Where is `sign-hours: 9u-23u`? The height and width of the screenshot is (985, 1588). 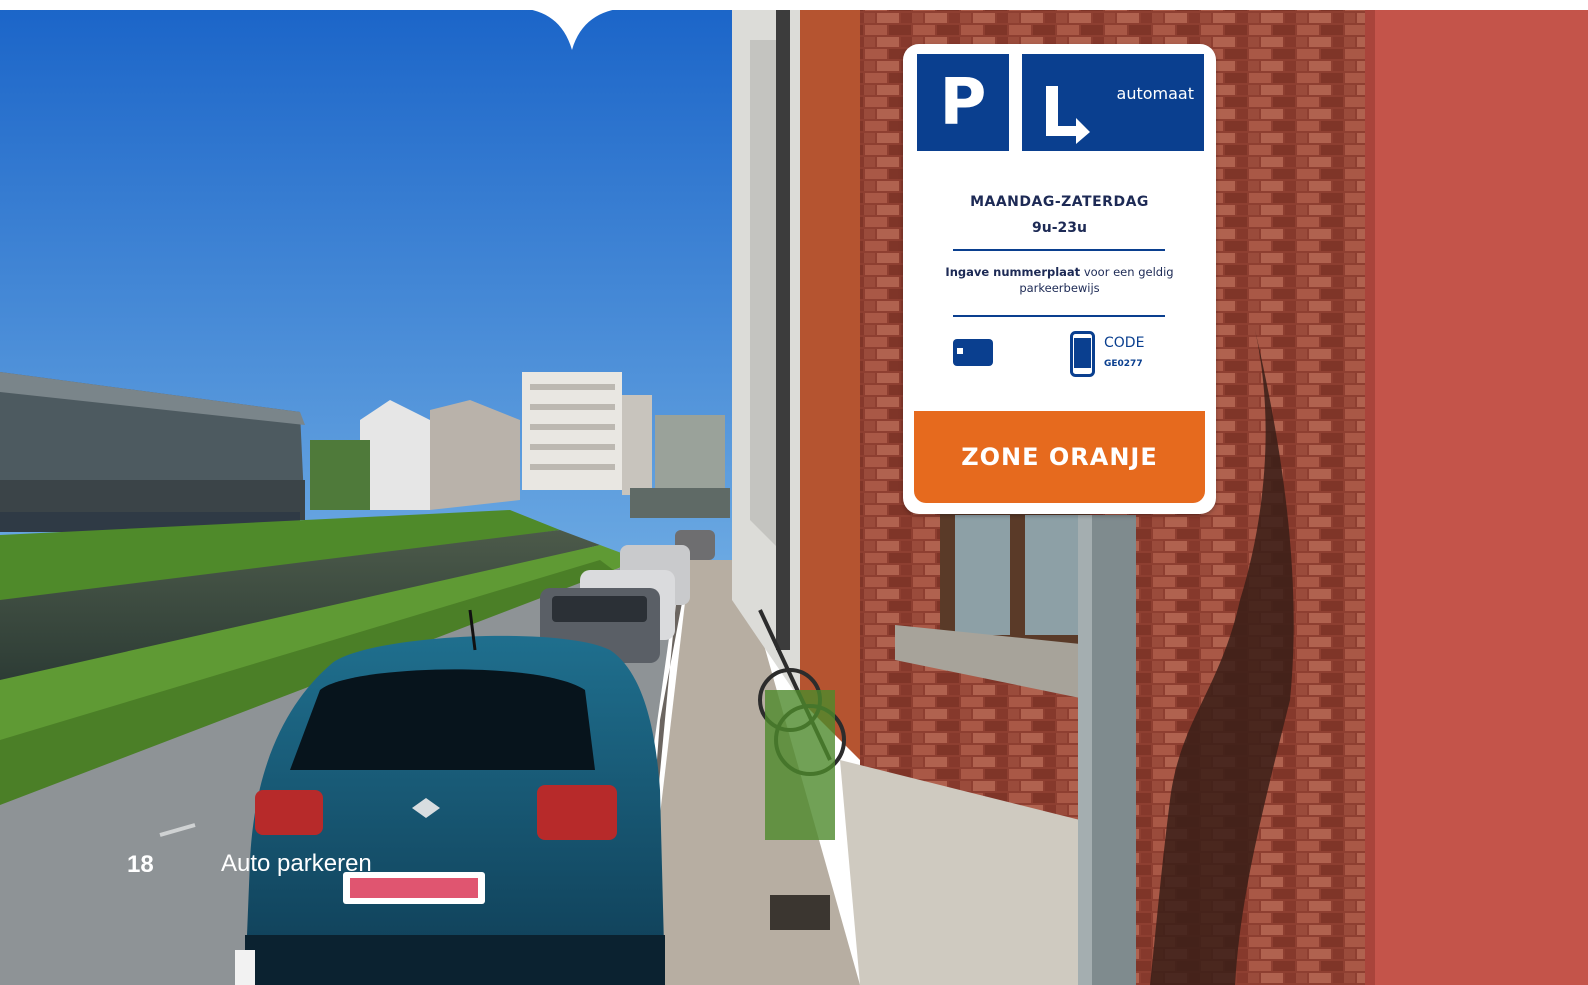 sign-hours: 9u-23u is located at coordinates (1059, 228).